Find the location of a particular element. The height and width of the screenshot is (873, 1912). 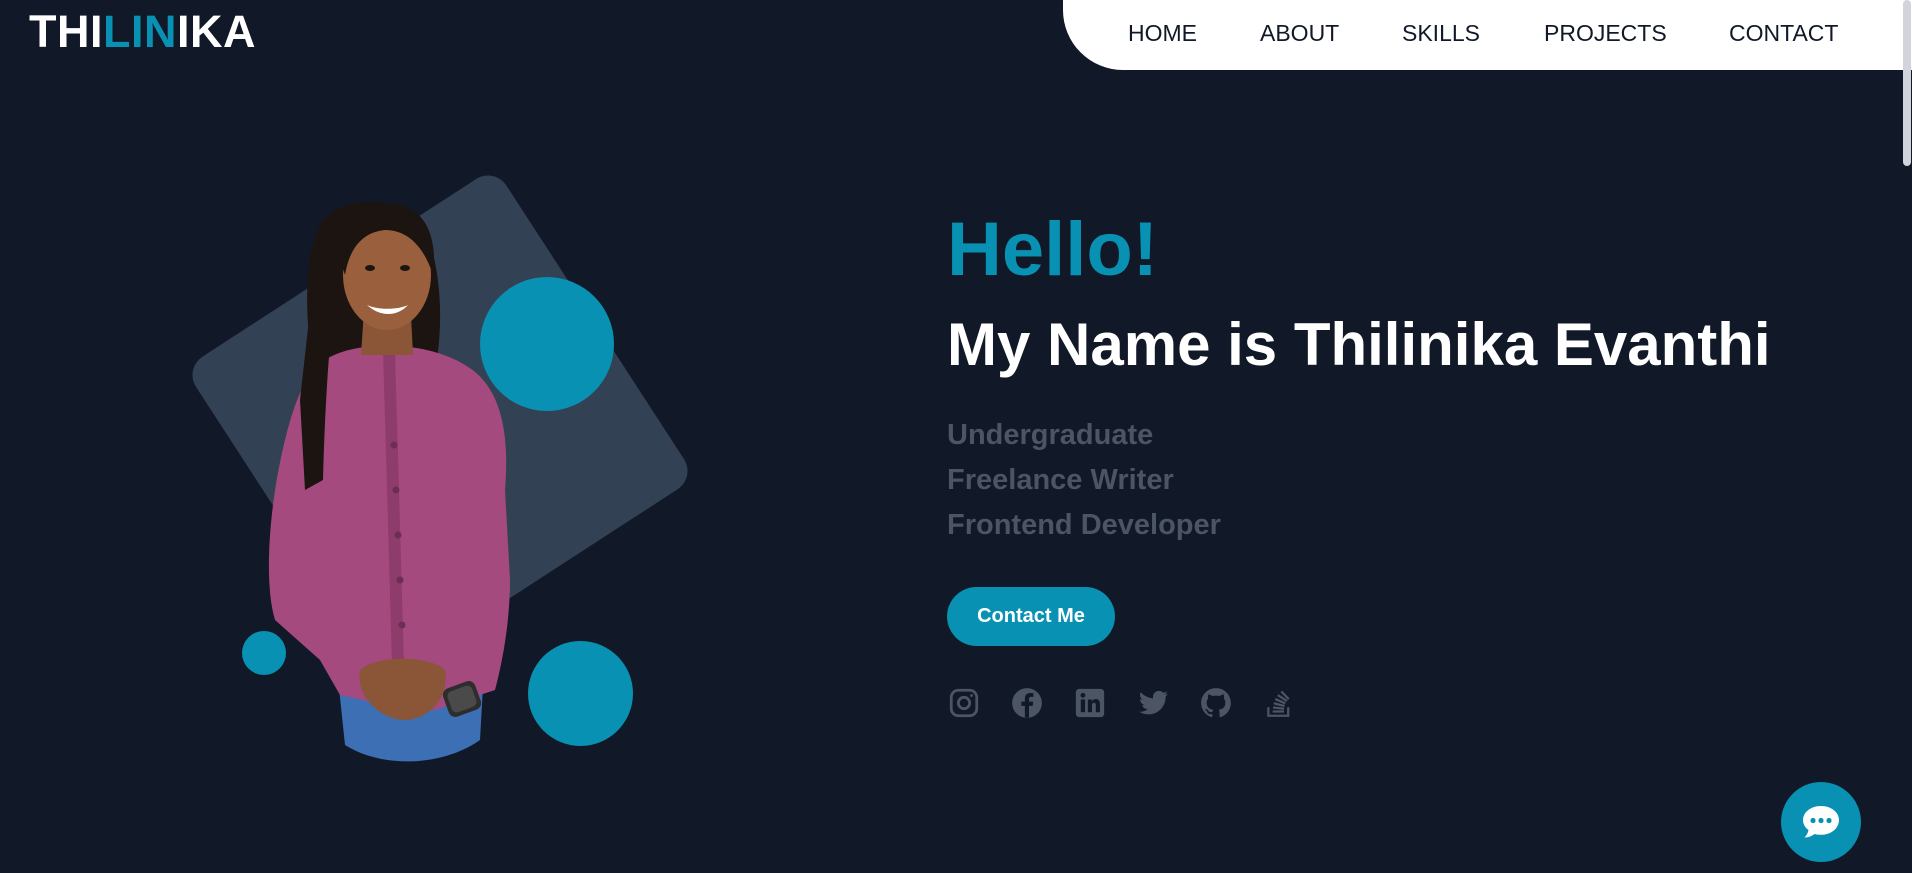

nav-contact: CONTACT is located at coordinates (1783, 33).